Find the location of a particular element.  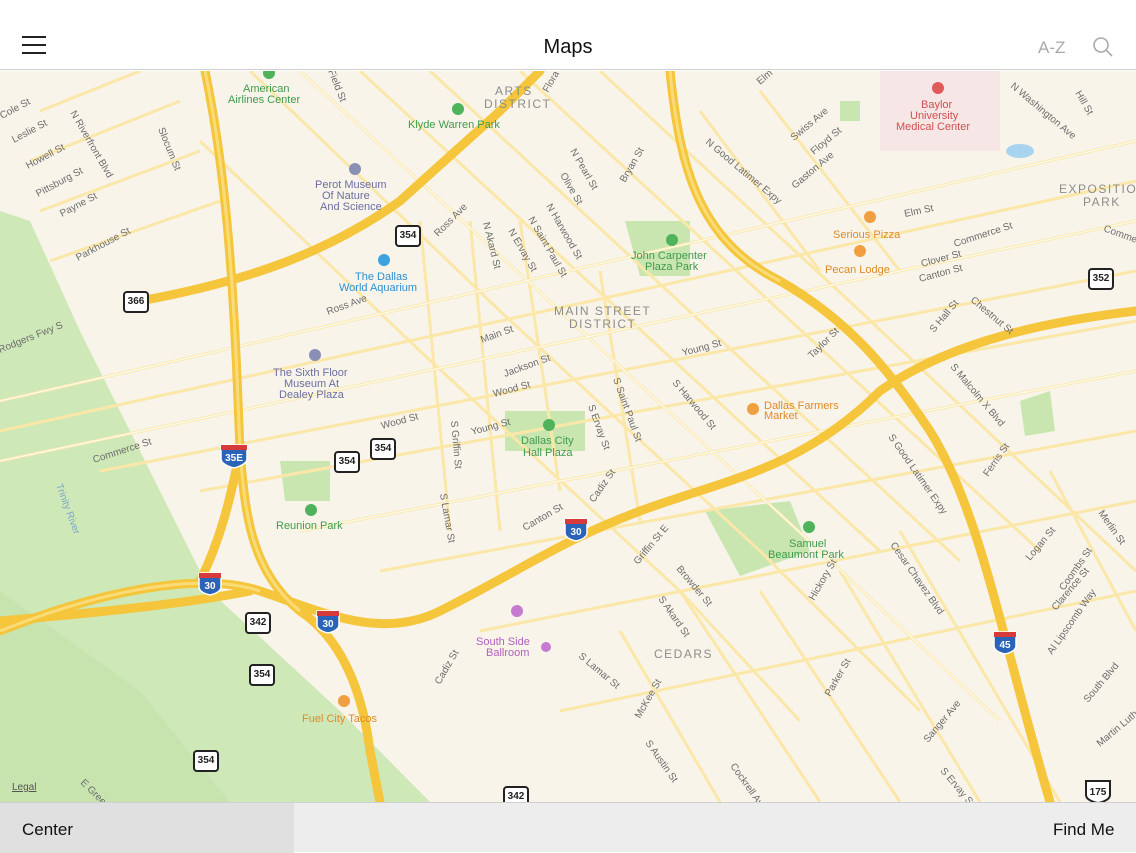

svg-text: 175 is located at coordinates (1098, 792).